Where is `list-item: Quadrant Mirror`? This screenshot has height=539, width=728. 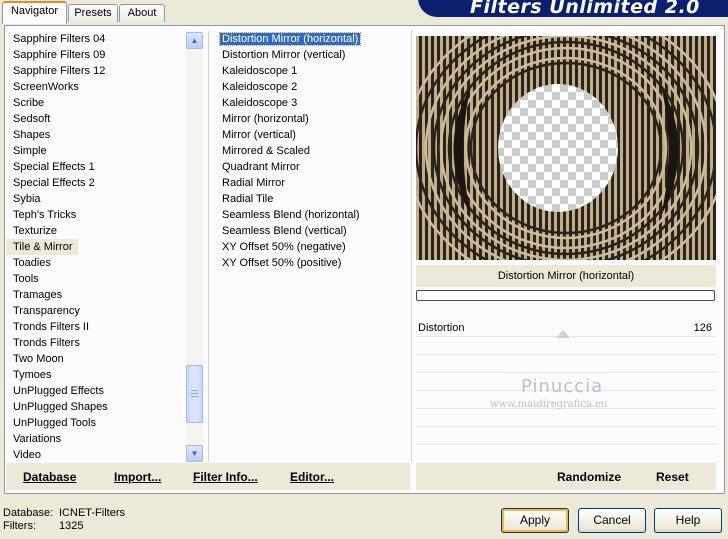
list-item: Quadrant Mirror is located at coordinates (311, 167).